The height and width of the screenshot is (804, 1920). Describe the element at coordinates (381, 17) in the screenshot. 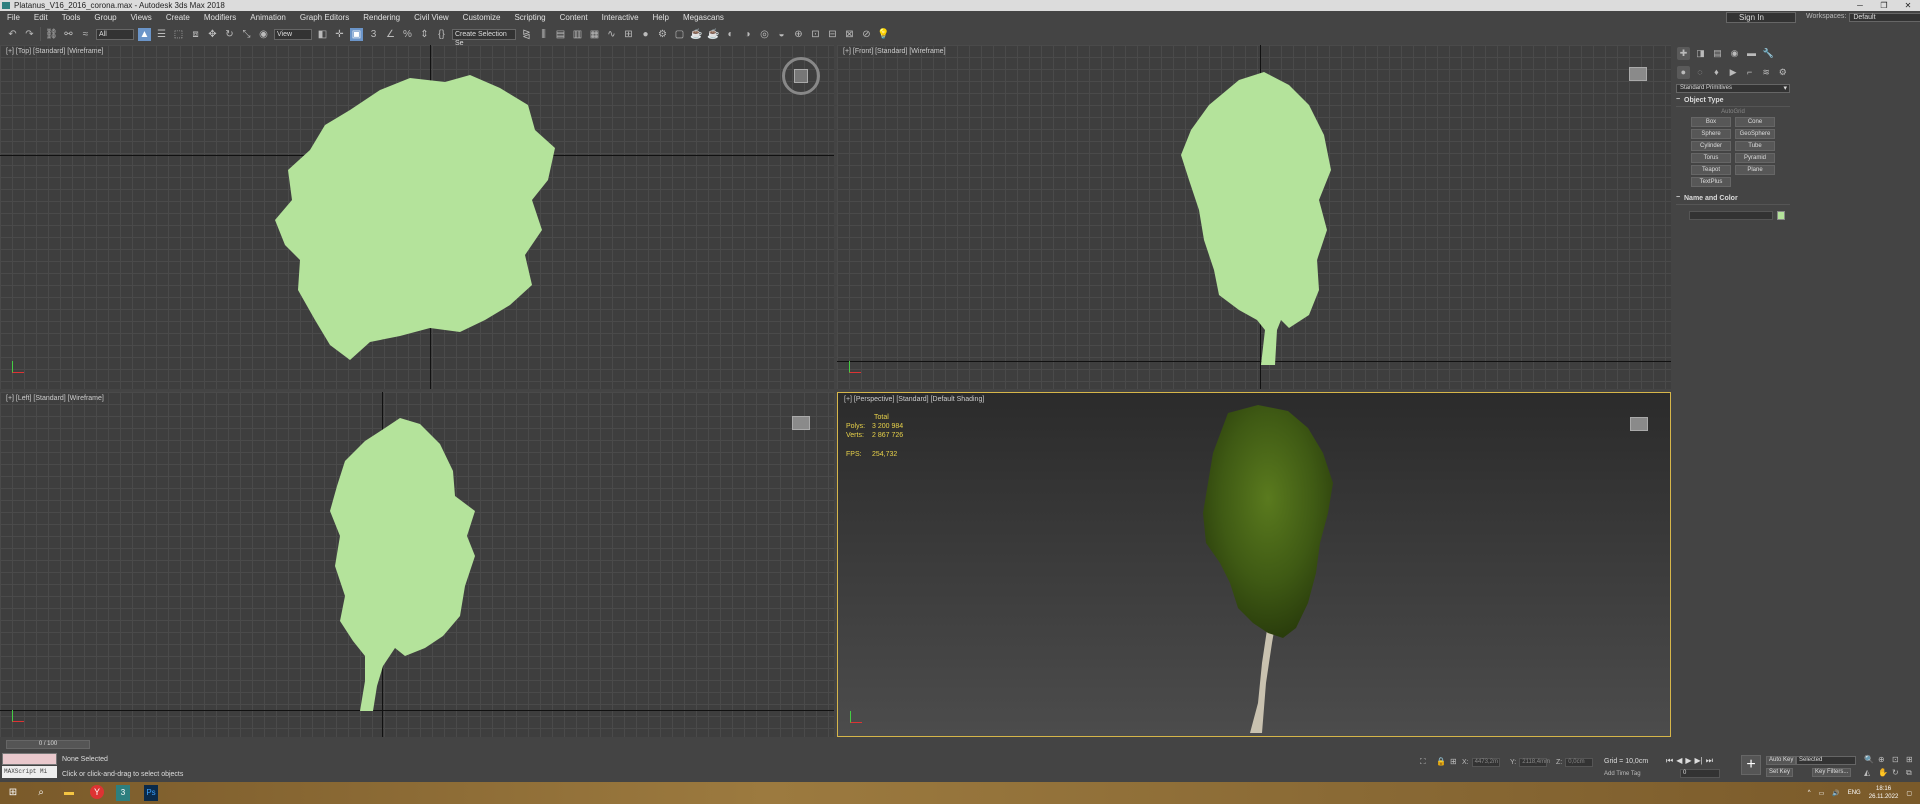

I see `menu-rendering: Rendering` at that location.